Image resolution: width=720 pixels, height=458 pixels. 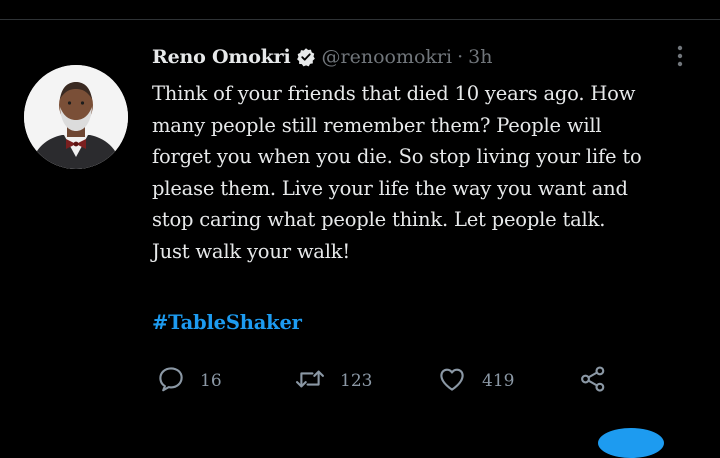 I want to click on hashtag-link: #TableShaker, so click(x=227, y=322).